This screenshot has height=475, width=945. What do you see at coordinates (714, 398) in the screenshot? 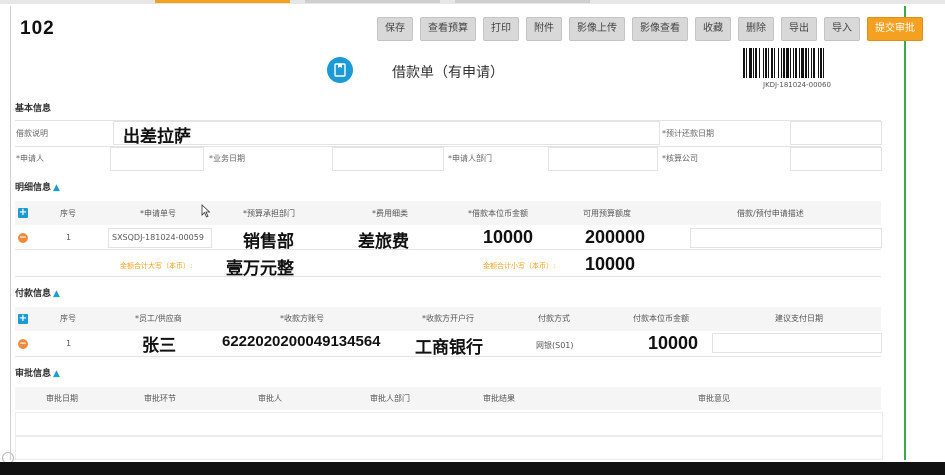
I see `approval-col-opinion: 审批意见` at bounding box center [714, 398].